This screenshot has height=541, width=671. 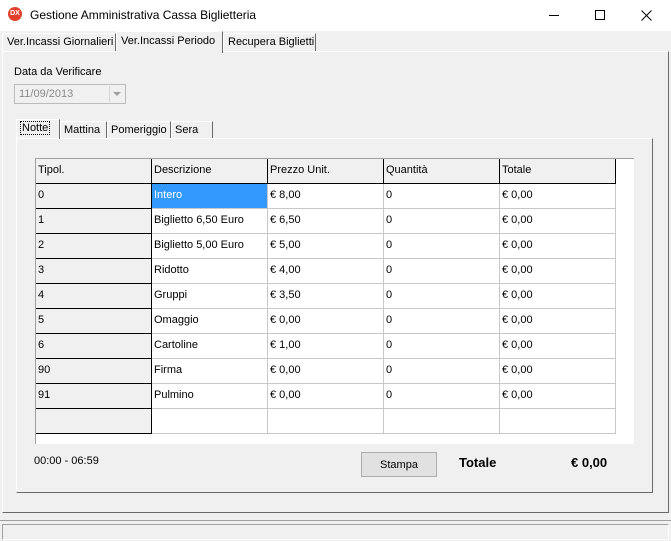 I want to click on prezzo-cell: € 1,00, so click(x=326, y=346).